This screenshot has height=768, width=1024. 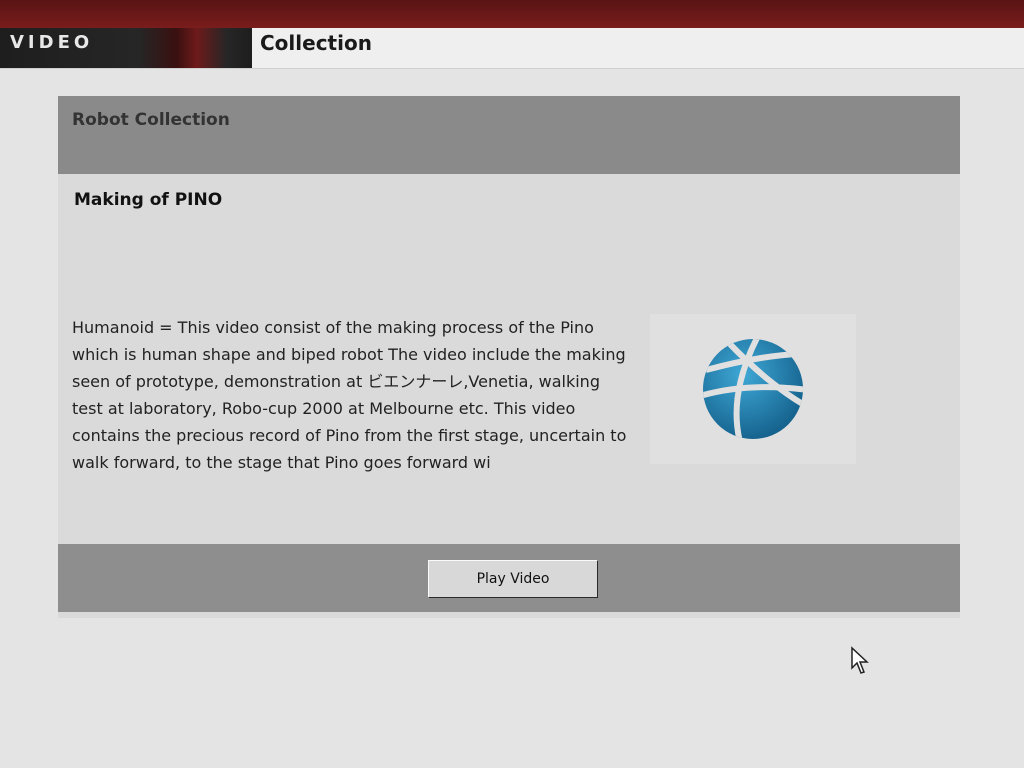 What do you see at coordinates (52, 42) in the screenshot?
I see `video-section-label: VIDEO` at bounding box center [52, 42].